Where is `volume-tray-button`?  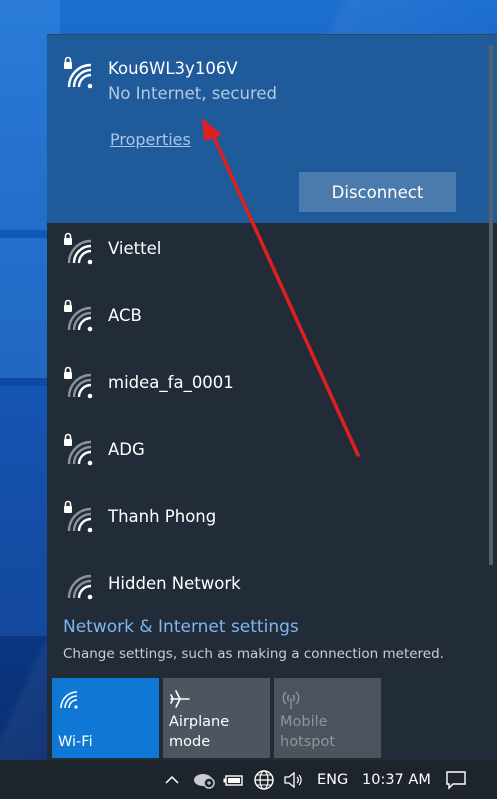 volume-tray-button is located at coordinates (294, 779).